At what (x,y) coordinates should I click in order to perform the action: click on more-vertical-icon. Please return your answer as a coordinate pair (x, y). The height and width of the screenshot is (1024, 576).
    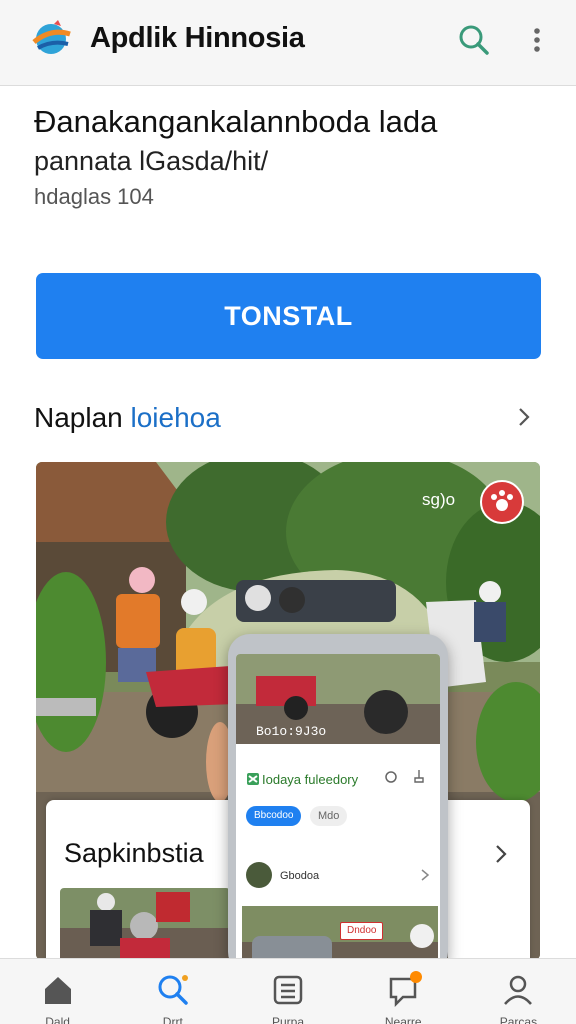
    Looking at the image, I should click on (537, 40).